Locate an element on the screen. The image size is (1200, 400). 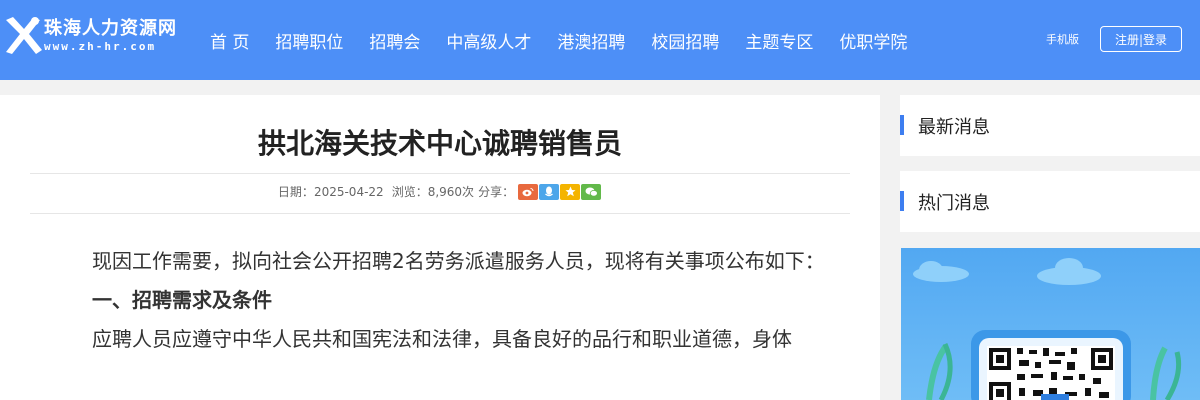
app-qr-banner is located at coordinates (1050, 324).